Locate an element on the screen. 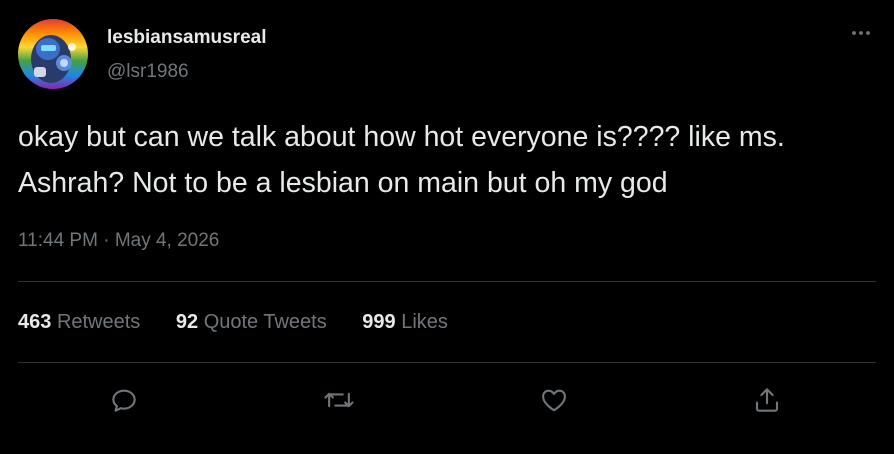 Image resolution: width=894 pixels, height=454 pixels. share-button is located at coordinates (767, 400).